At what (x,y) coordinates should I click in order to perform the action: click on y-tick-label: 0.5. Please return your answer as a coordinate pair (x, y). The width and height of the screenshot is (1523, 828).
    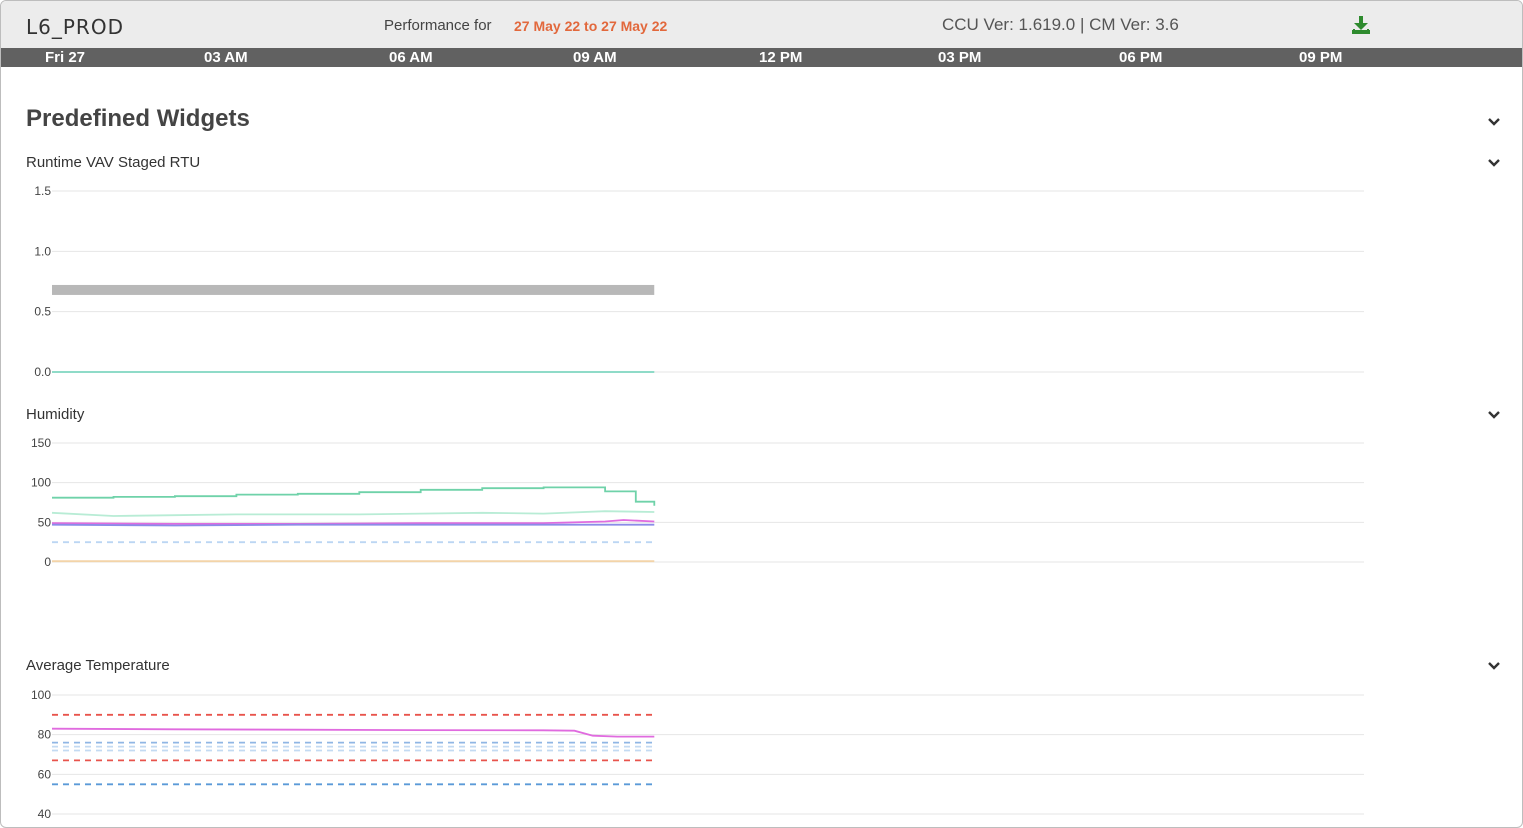
    Looking at the image, I should click on (42, 312).